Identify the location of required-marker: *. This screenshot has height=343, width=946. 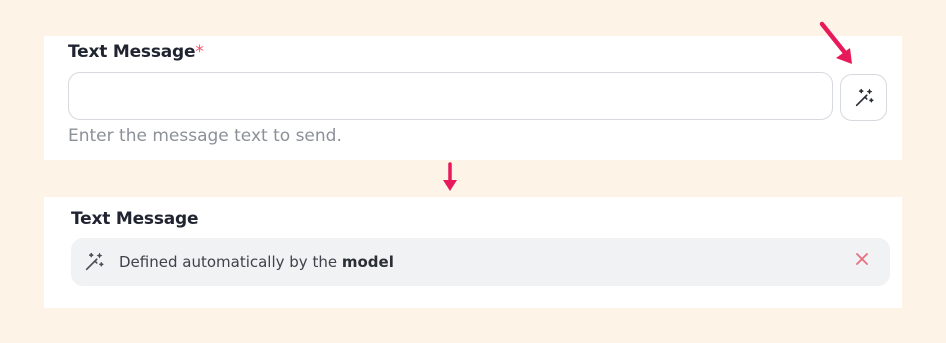
(199, 52).